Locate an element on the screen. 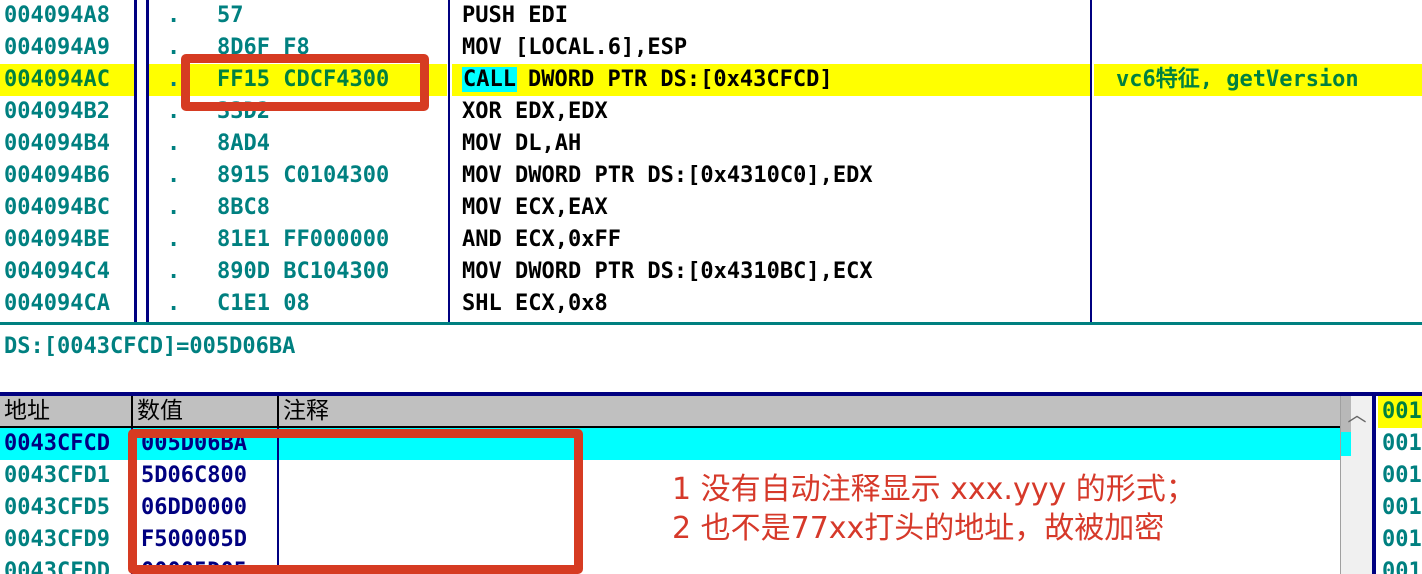  dump-divider-value is located at coordinates (278, 501).